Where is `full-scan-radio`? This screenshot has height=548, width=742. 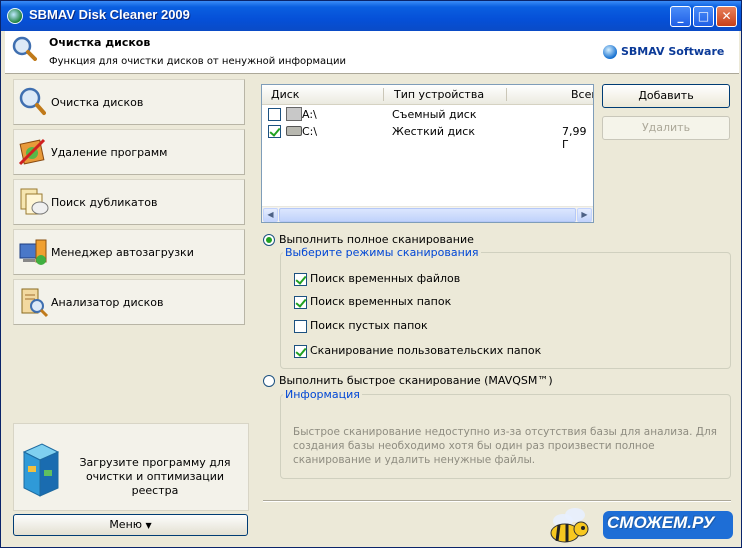 full-scan-radio is located at coordinates (269, 240).